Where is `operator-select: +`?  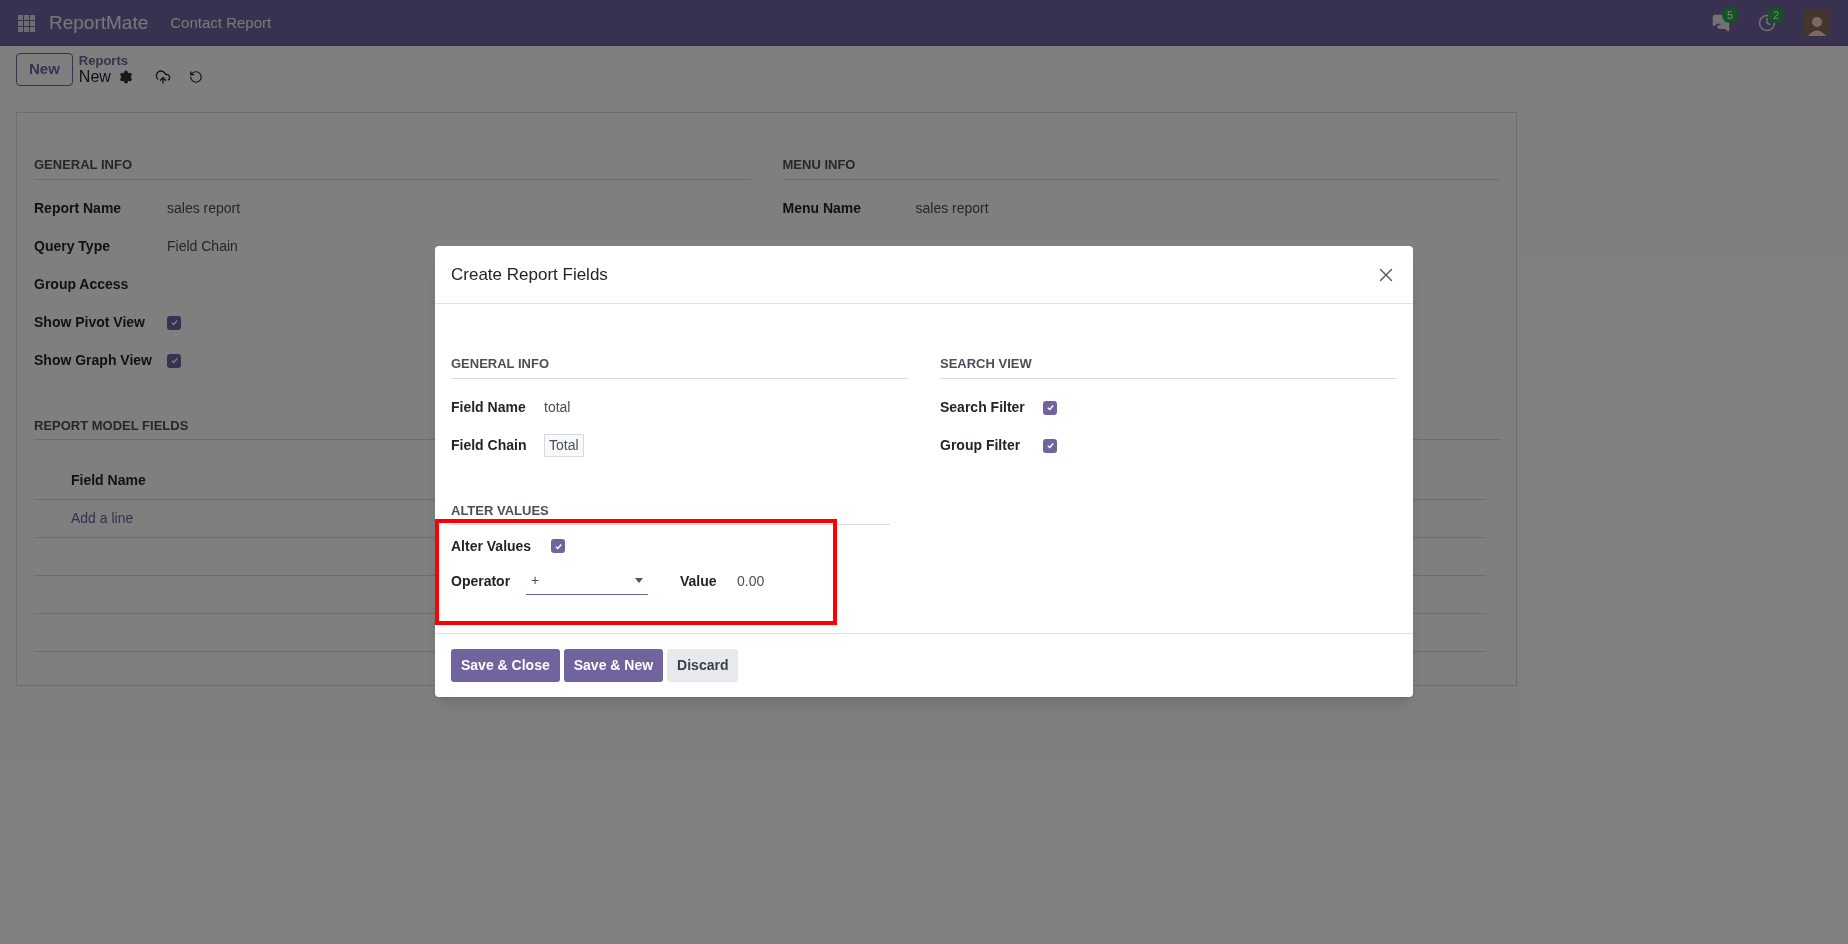
operator-select: + is located at coordinates (587, 581).